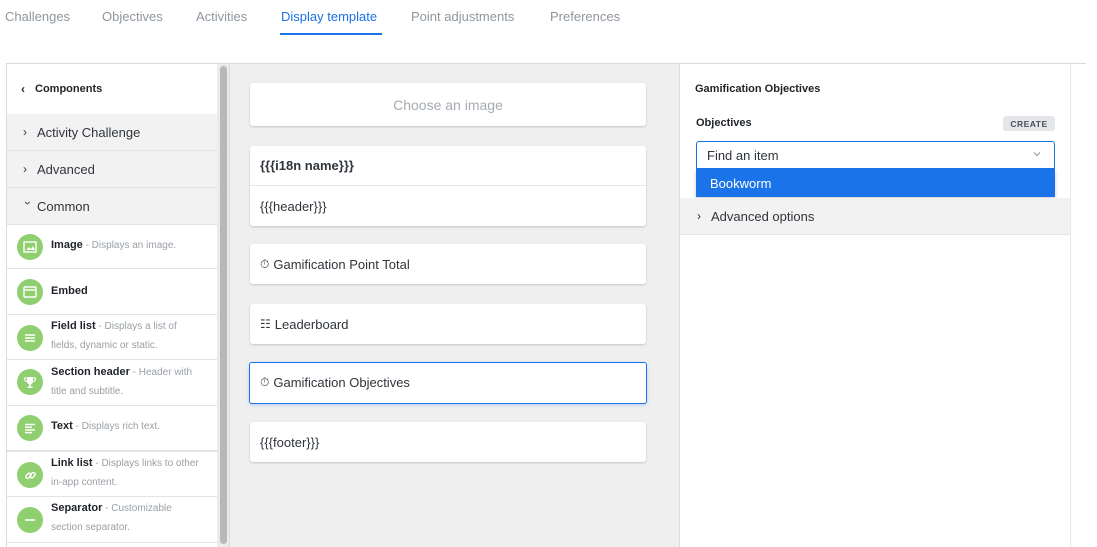 This screenshot has width=1097, height=547. What do you see at coordinates (221, 16) in the screenshot?
I see `tab-activities: Activities` at bounding box center [221, 16].